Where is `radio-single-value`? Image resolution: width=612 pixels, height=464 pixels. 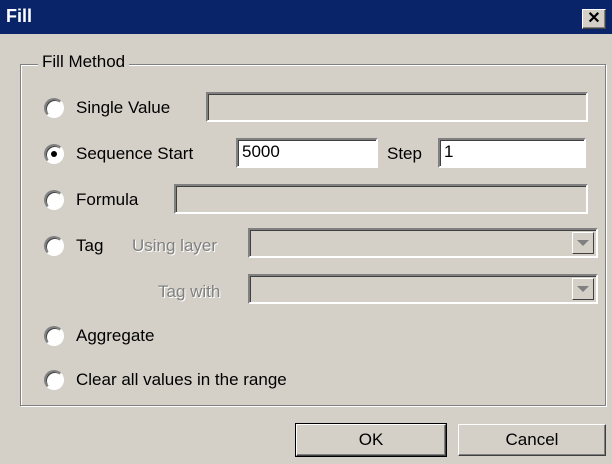 radio-single-value is located at coordinates (54, 108).